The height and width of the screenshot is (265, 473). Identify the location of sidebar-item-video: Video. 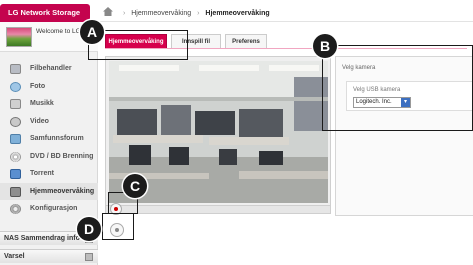
(49, 122).